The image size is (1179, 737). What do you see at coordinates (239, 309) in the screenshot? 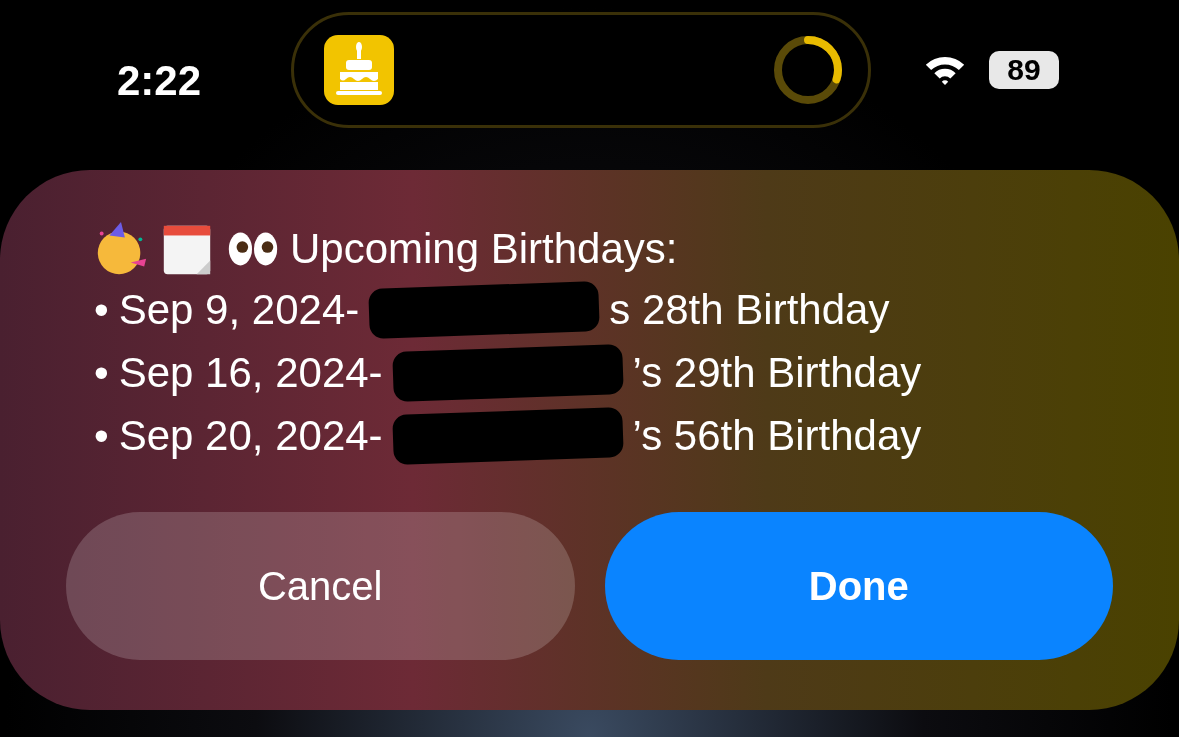
I see `birthday-date: Sep 9, 2024-` at bounding box center [239, 309].